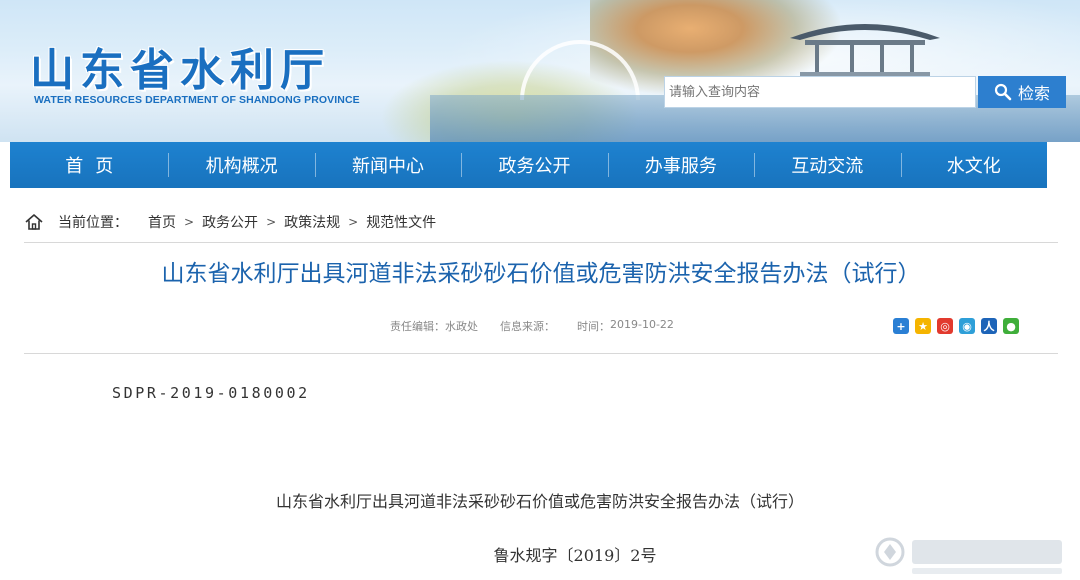 The width and height of the screenshot is (1080, 580). What do you see at coordinates (211, 393) in the screenshot?
I see `document-code: SDPR-2019-0180002` at bounding box center [211, 393].